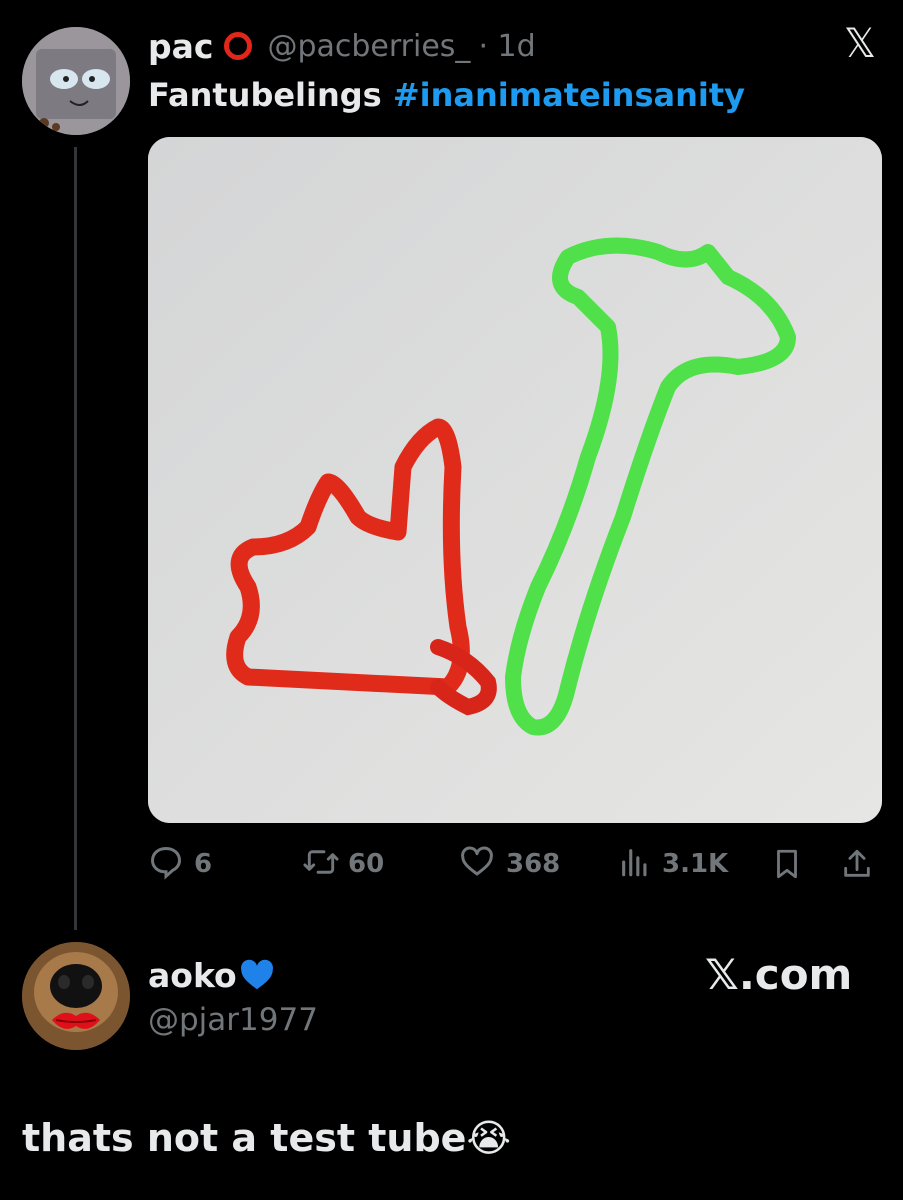 The width and height of the screenshot is (903, 1200). I want to click on author-avatar, so click(76, 81).